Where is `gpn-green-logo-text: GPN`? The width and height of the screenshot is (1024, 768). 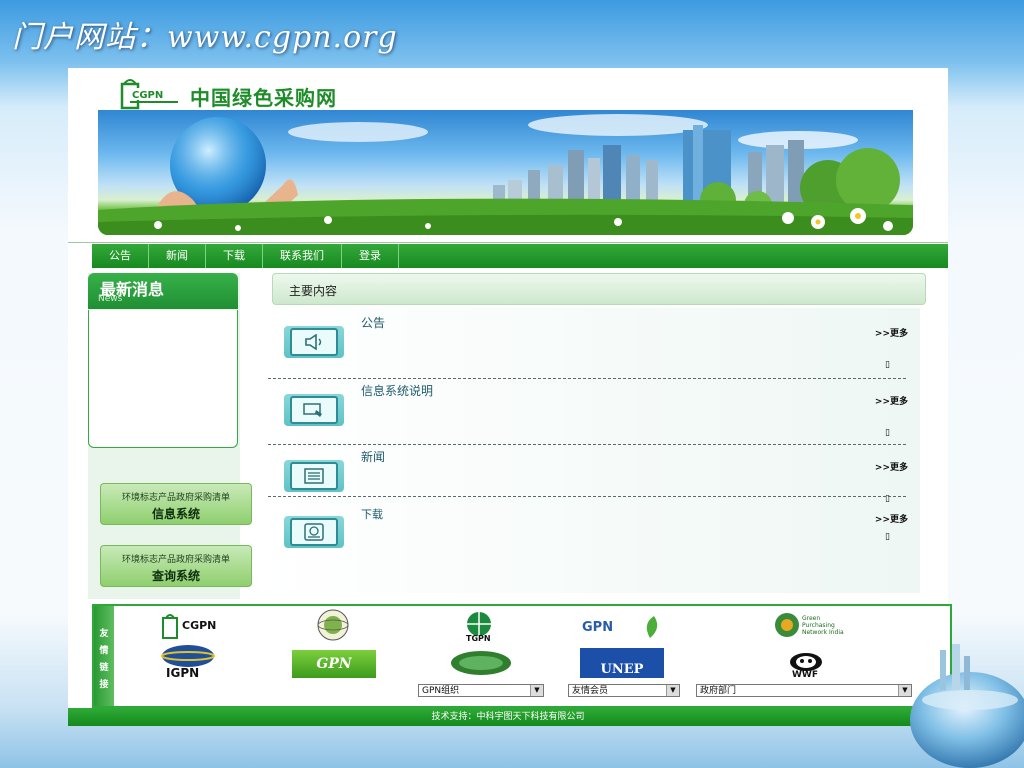 gpn-green-logo-text: GPN is located at coordinates (334, 664).